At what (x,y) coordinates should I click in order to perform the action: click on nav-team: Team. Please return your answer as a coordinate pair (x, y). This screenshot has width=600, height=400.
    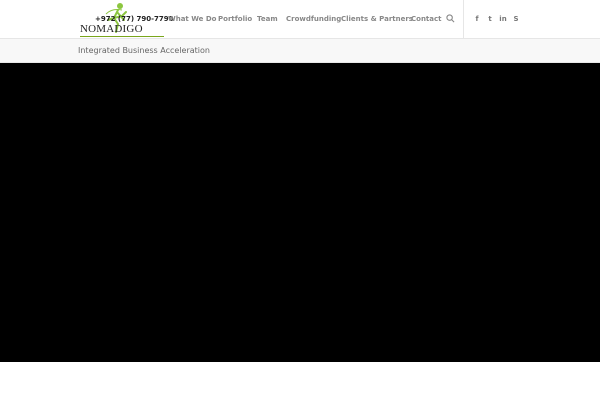
    Looking at the image, I should click on (267, 19).